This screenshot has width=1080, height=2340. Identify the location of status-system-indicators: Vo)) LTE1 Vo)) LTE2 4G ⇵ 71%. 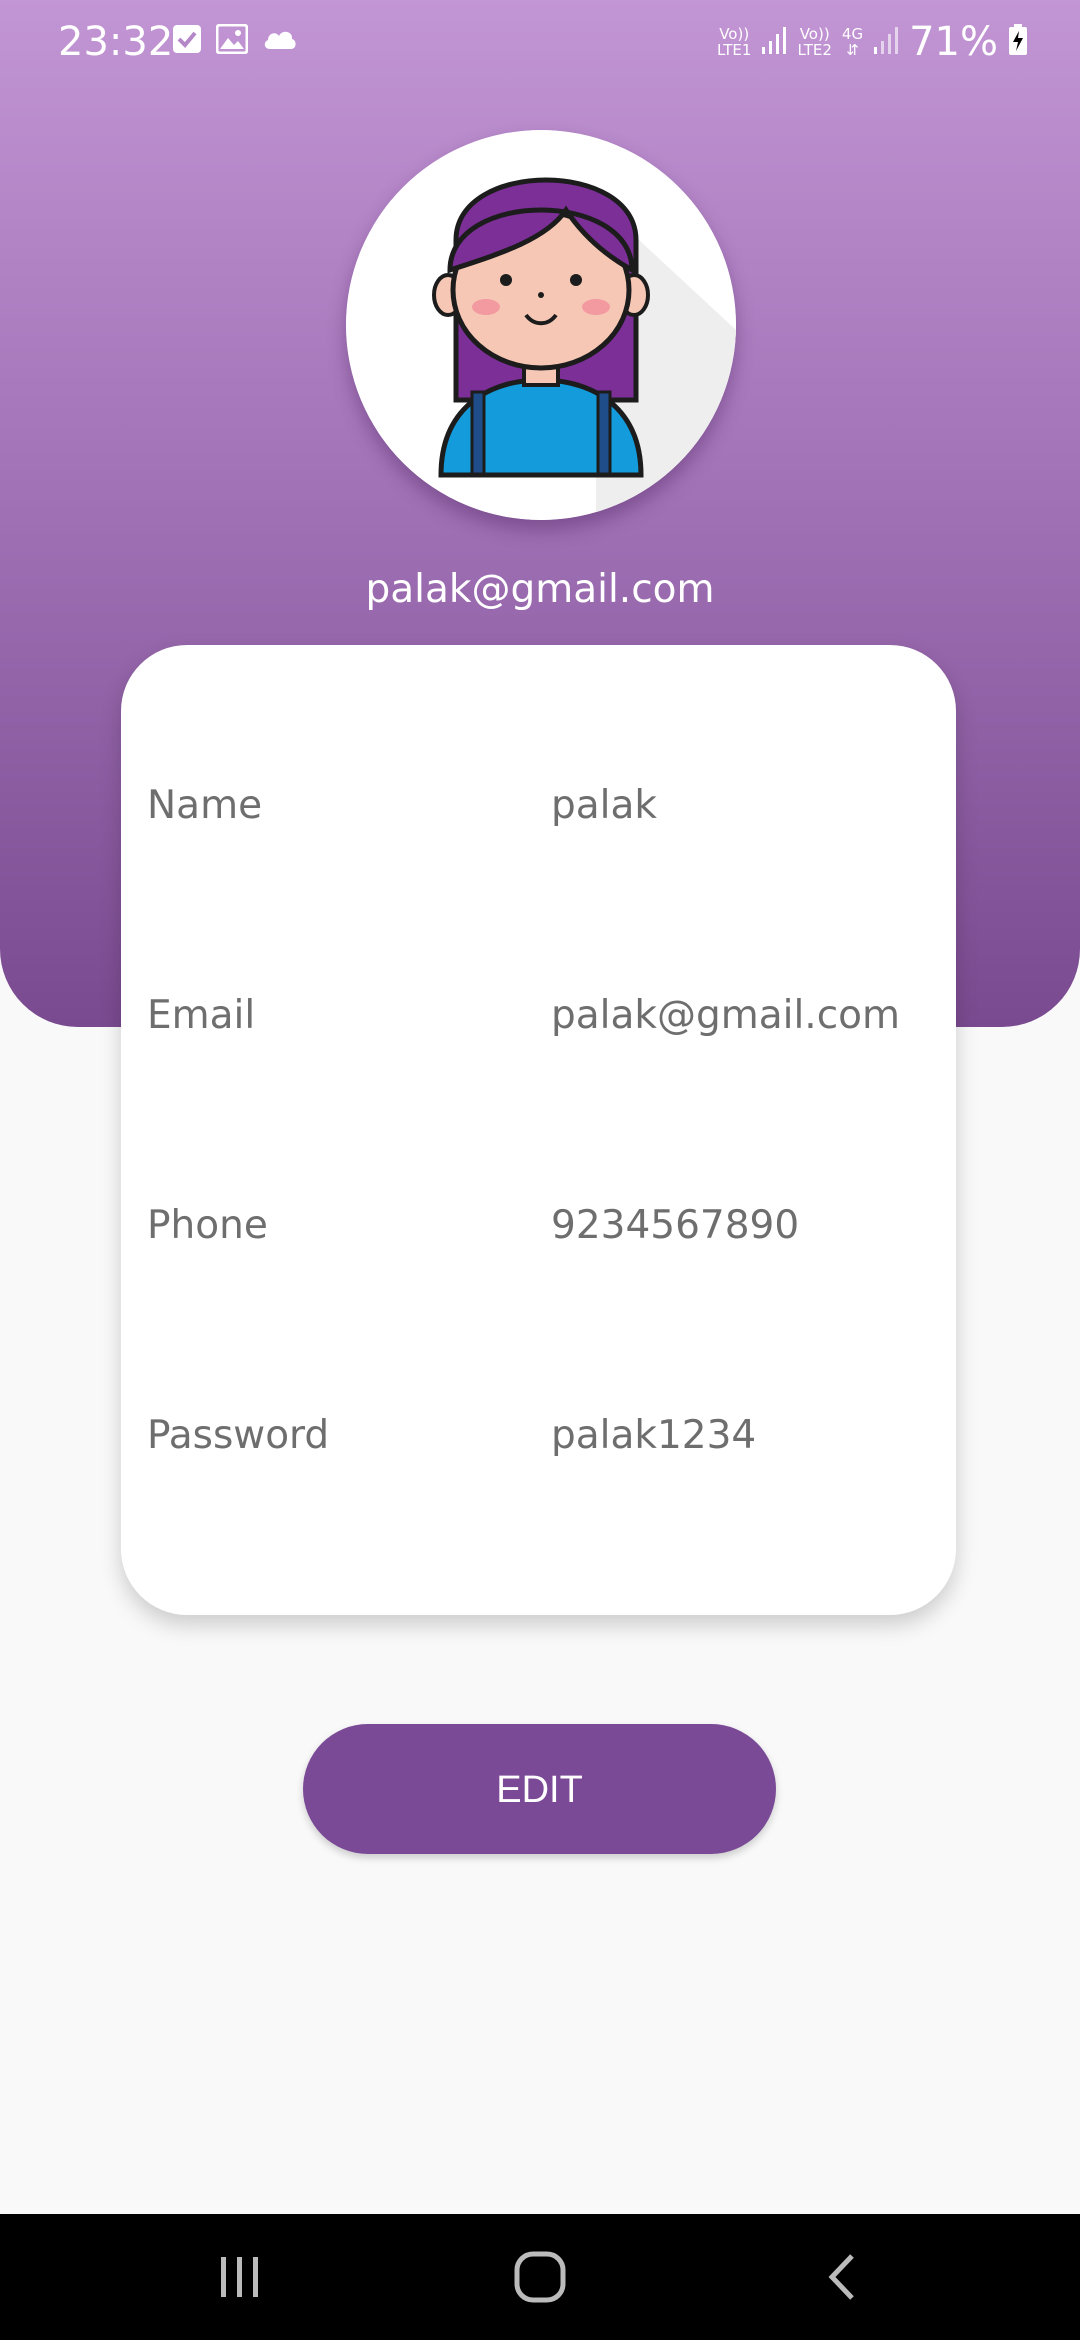
(872, 42).